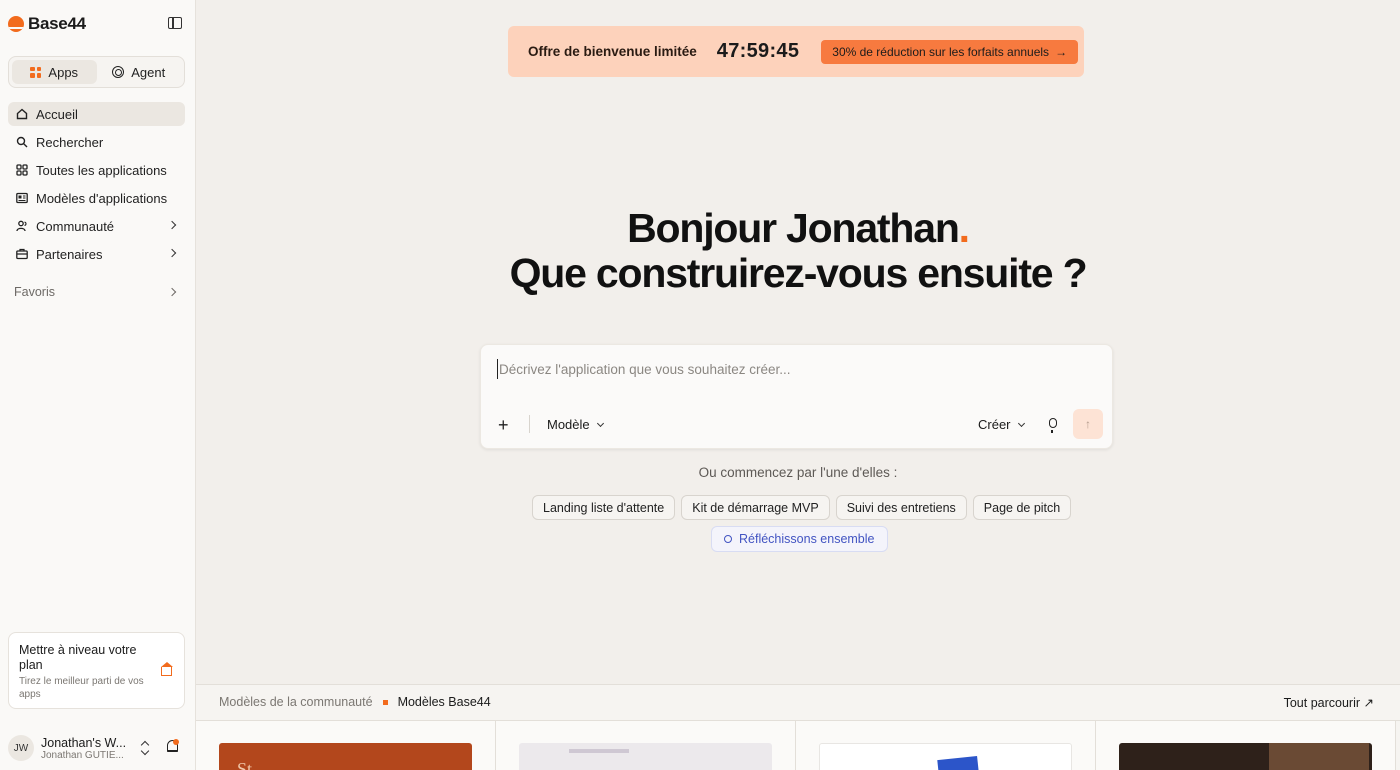 The width and height of the screenshot is (1400, 770). I want to click on sidebar-item-rechercher: Rechercher, so click(96, 142).